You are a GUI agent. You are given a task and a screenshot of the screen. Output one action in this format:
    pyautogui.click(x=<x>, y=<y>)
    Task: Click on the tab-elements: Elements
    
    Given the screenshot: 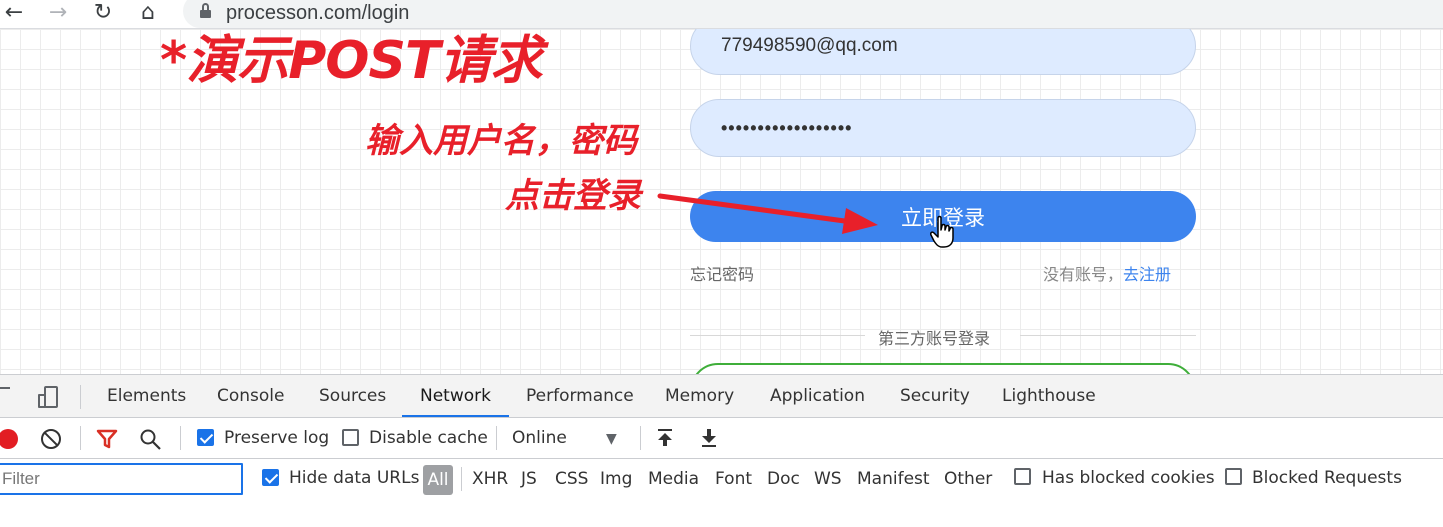 What is the action you would take?
    pyautogui.click(x=146, y=396)
    